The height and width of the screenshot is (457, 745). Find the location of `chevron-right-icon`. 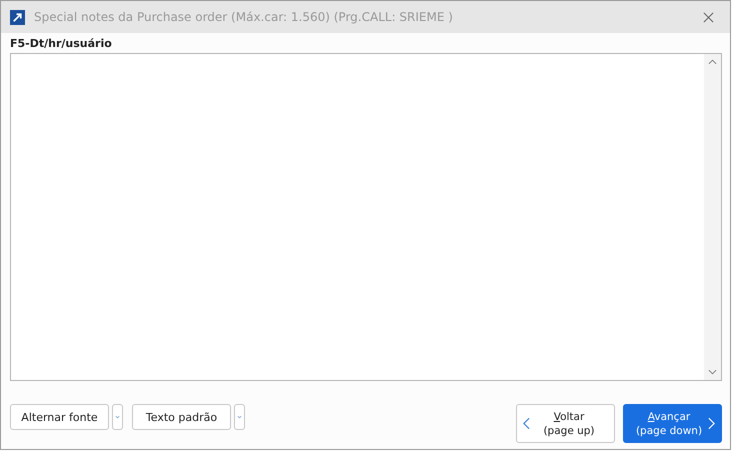

chevron-right-icon is located at coordinates (711, 423).